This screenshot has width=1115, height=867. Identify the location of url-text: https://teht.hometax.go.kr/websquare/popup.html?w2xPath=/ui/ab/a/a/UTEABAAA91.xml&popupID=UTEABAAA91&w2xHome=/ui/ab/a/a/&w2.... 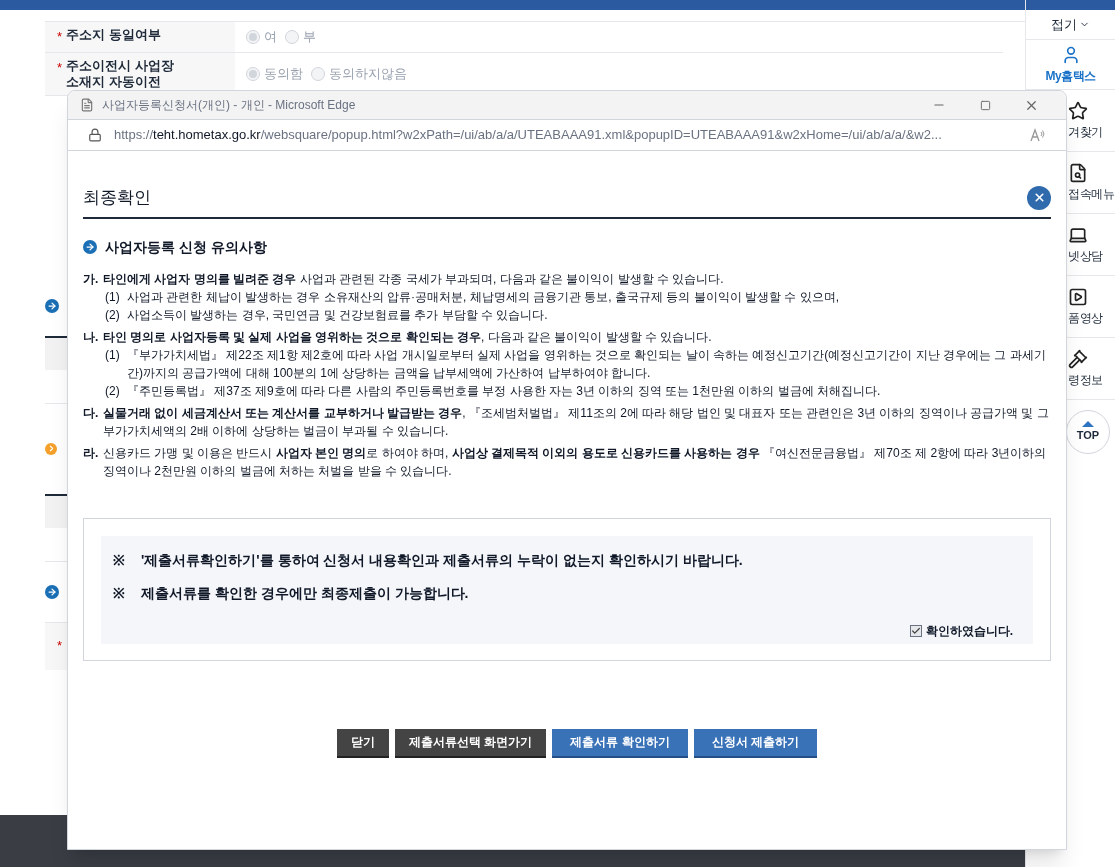
(528, 135).